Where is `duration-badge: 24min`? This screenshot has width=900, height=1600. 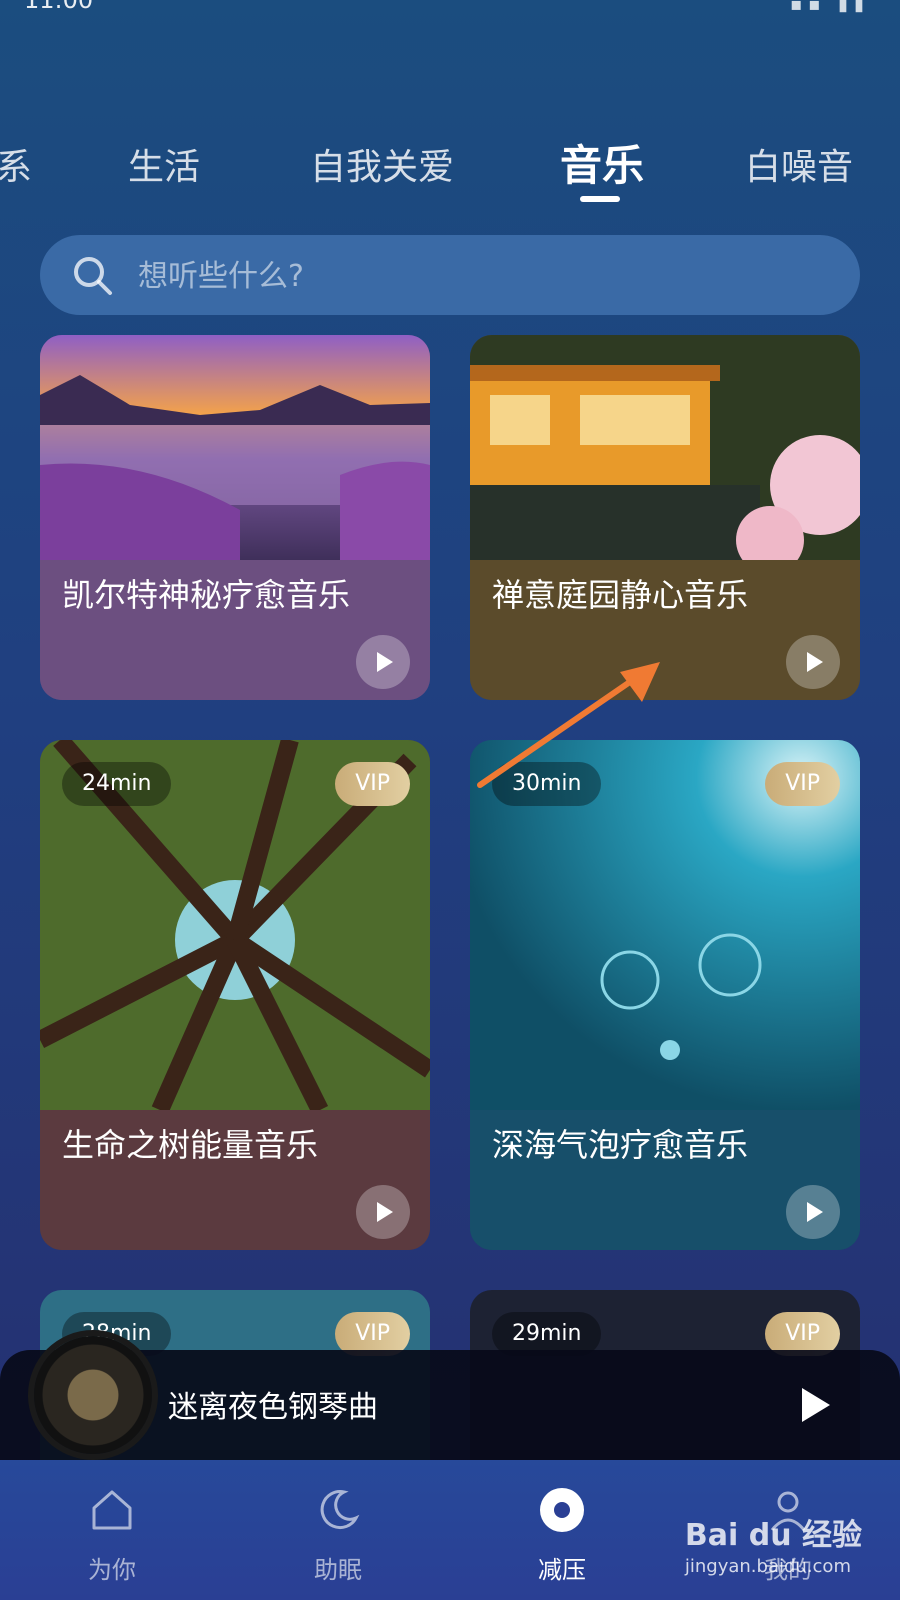
duration-badge: 24min is located at coordinates (117, 784).